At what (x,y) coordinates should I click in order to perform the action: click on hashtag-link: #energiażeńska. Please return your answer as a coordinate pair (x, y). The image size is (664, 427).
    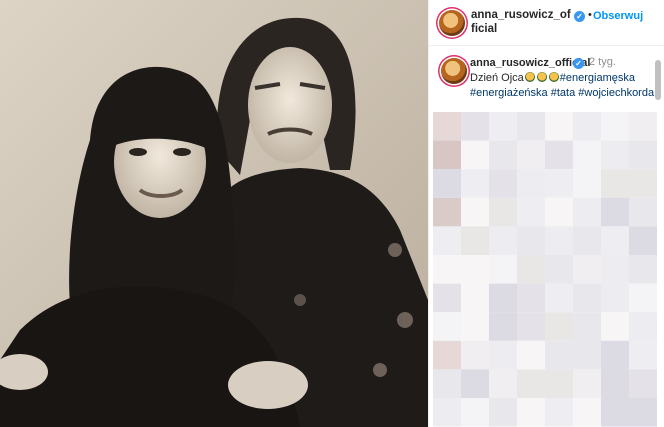
    Looking at the image, I should click on (509, 93).